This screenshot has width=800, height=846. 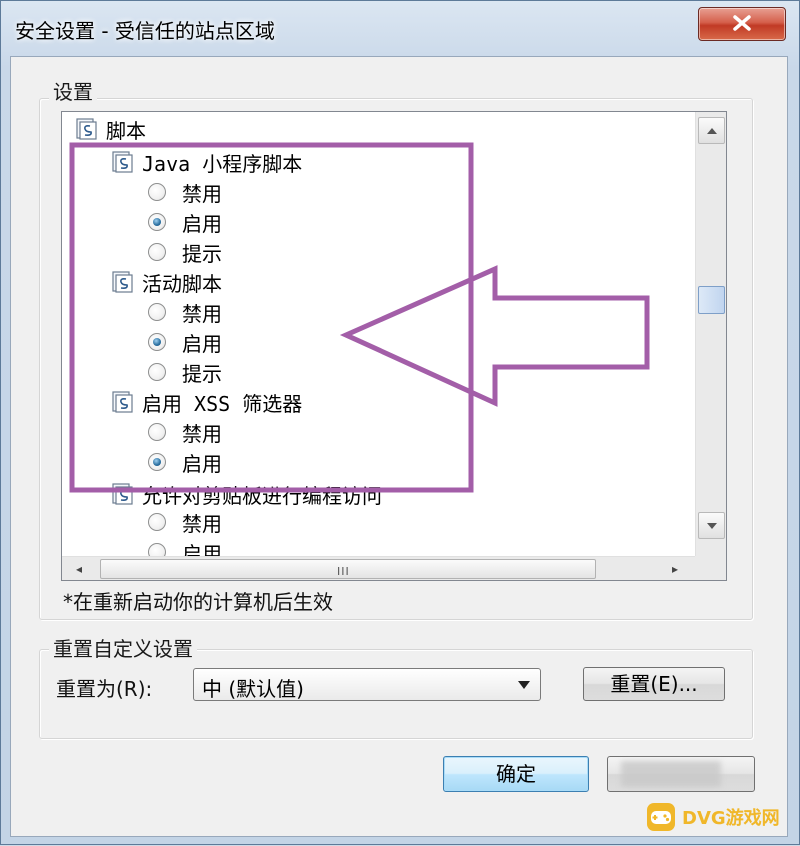 I want to click on tree-label: 允许对剪贴板进行编程访问, so click(x=262, y=495).